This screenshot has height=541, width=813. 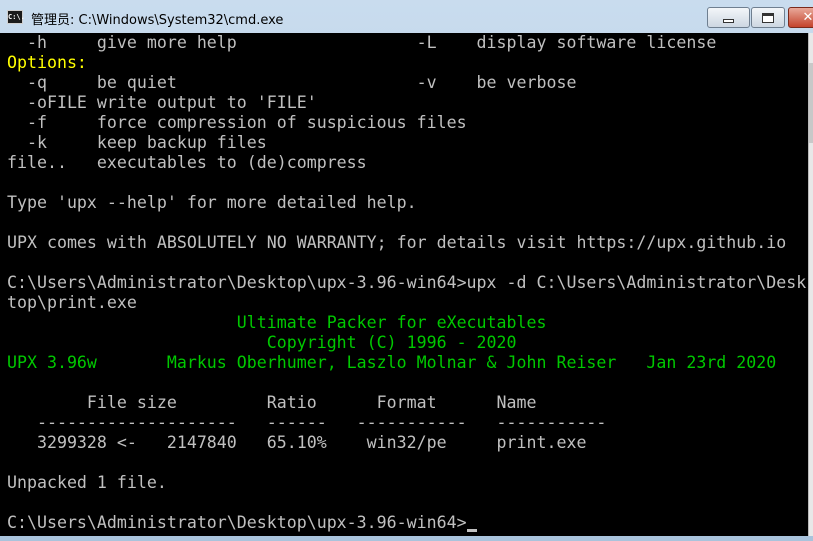 I want to click on minimize-icon, so click(x=728, y=20).